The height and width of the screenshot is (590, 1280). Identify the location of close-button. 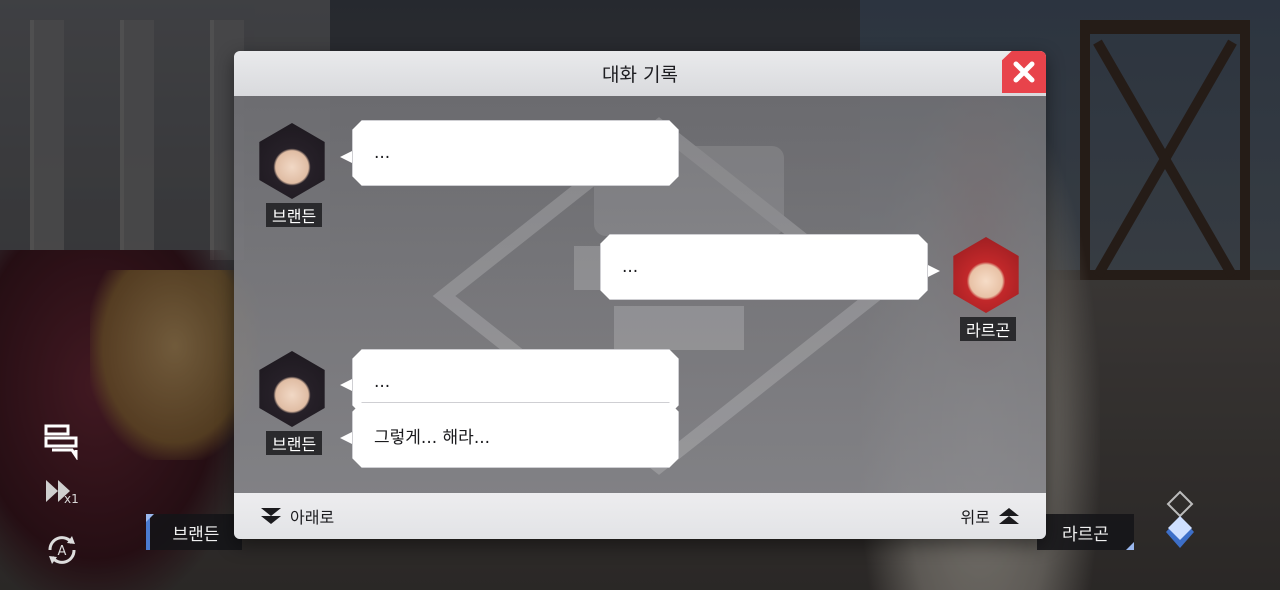
(1024, 72).